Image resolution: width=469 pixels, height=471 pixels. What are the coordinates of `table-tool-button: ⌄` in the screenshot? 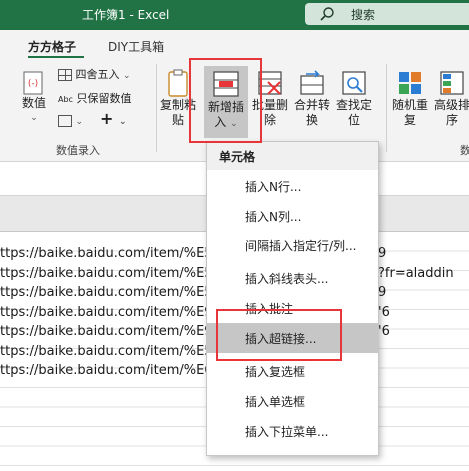 It's located at (70, 121).